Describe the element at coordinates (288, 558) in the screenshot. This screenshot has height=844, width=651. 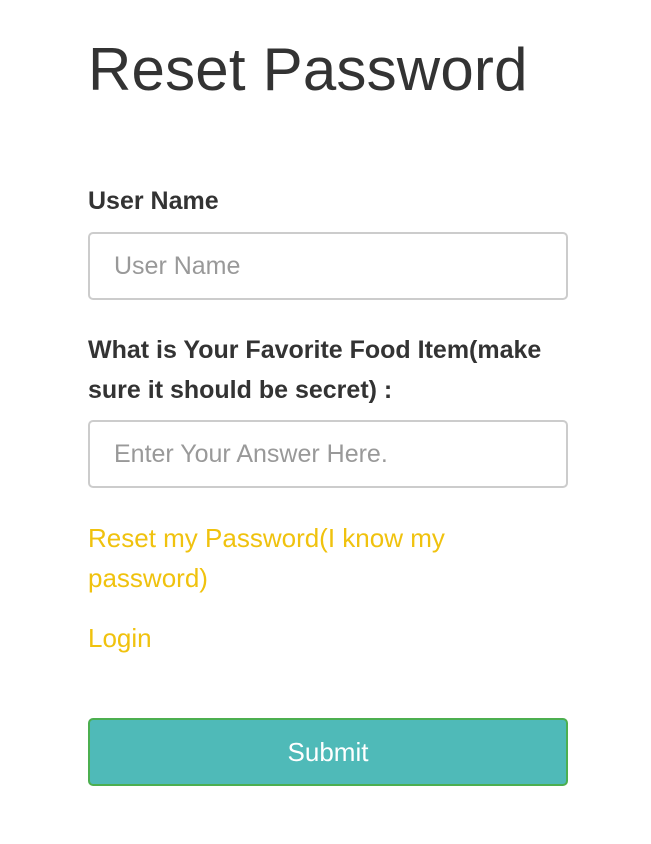
I see `reset-known-password-link: Reset my Password(I know my password)` at that location.